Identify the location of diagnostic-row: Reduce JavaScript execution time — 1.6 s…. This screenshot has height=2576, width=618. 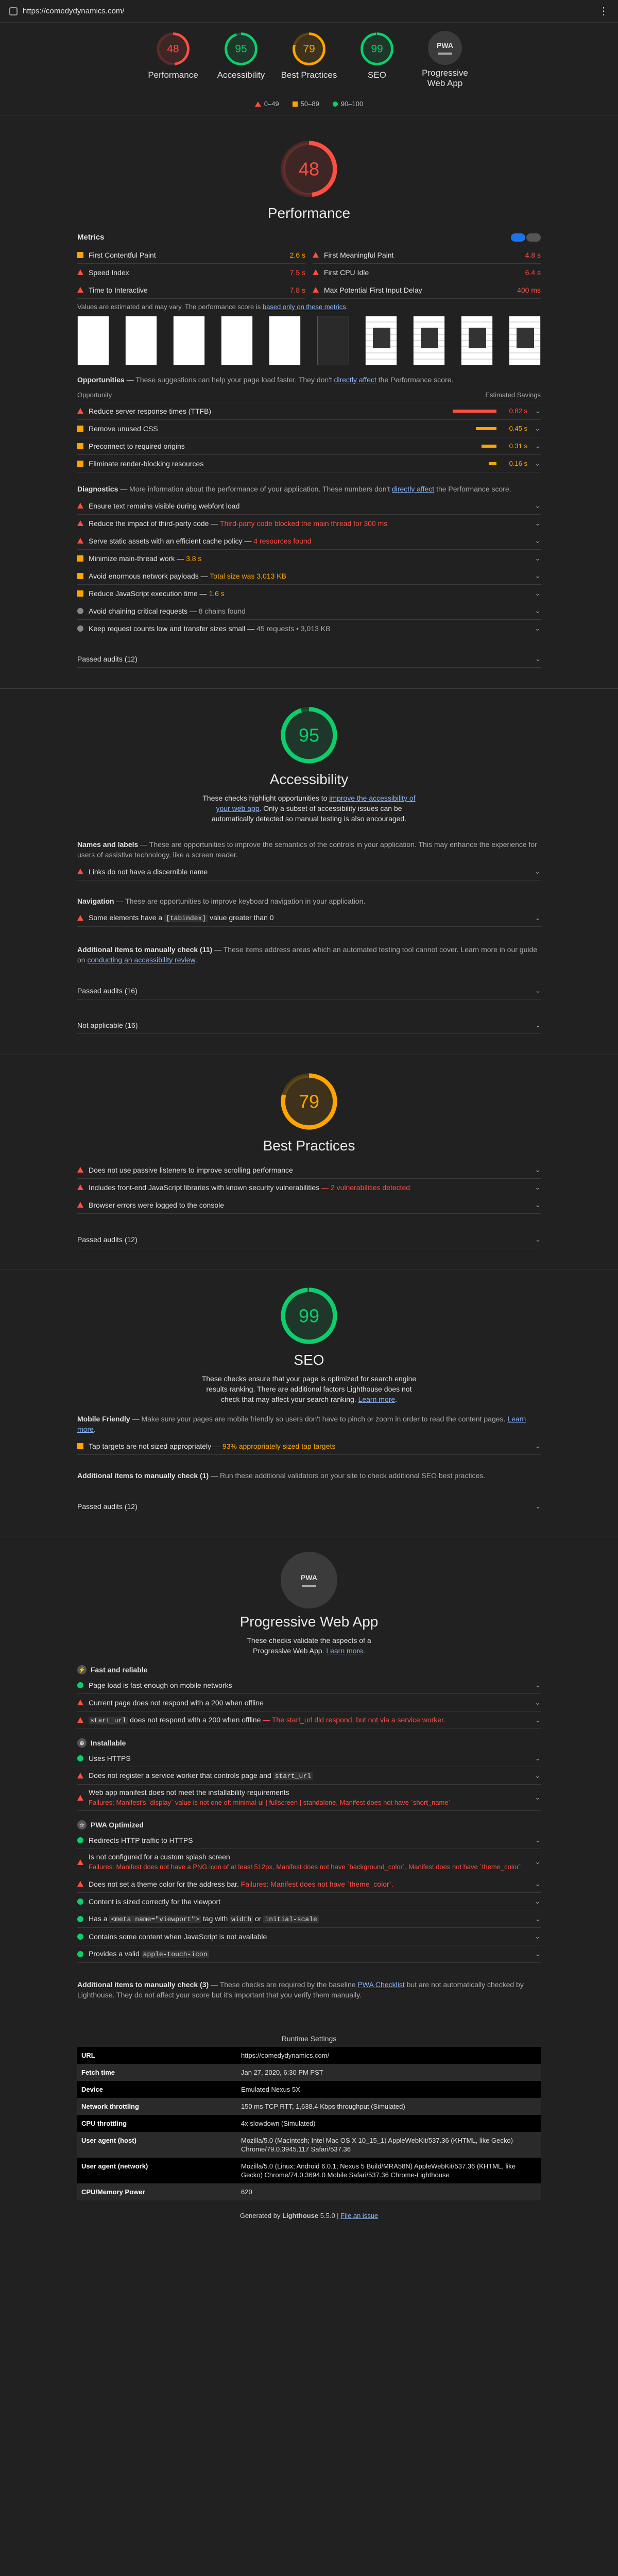
(309, 593).